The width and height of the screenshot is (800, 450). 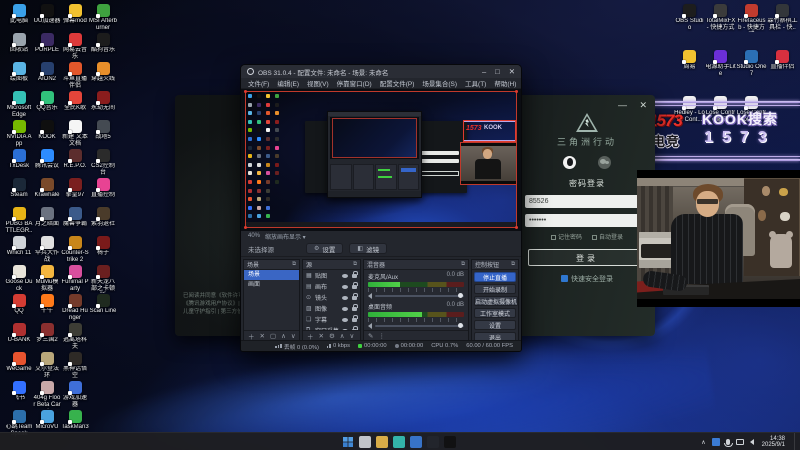 I want to click on desktop-icon: Dread Hunger, so click(x=75, y=307).